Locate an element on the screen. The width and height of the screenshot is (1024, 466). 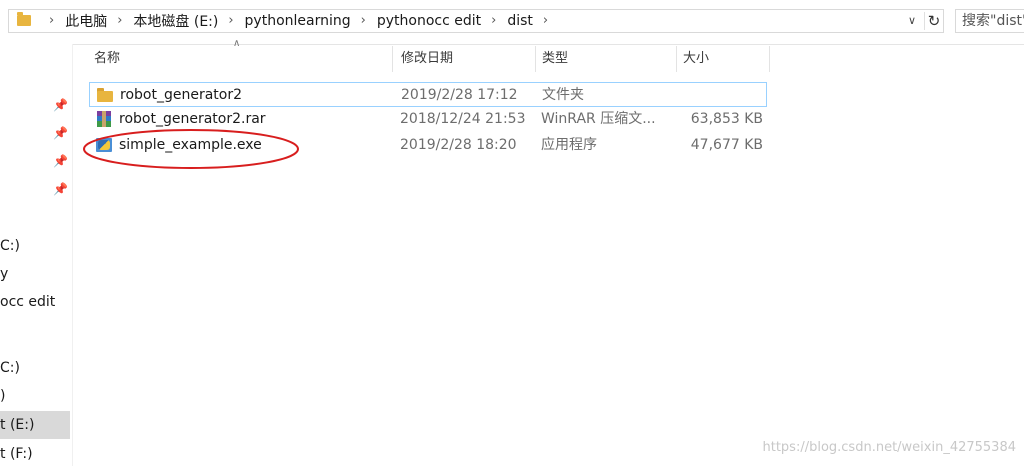
annotation-ellipse is located at coordinates (191, 149).